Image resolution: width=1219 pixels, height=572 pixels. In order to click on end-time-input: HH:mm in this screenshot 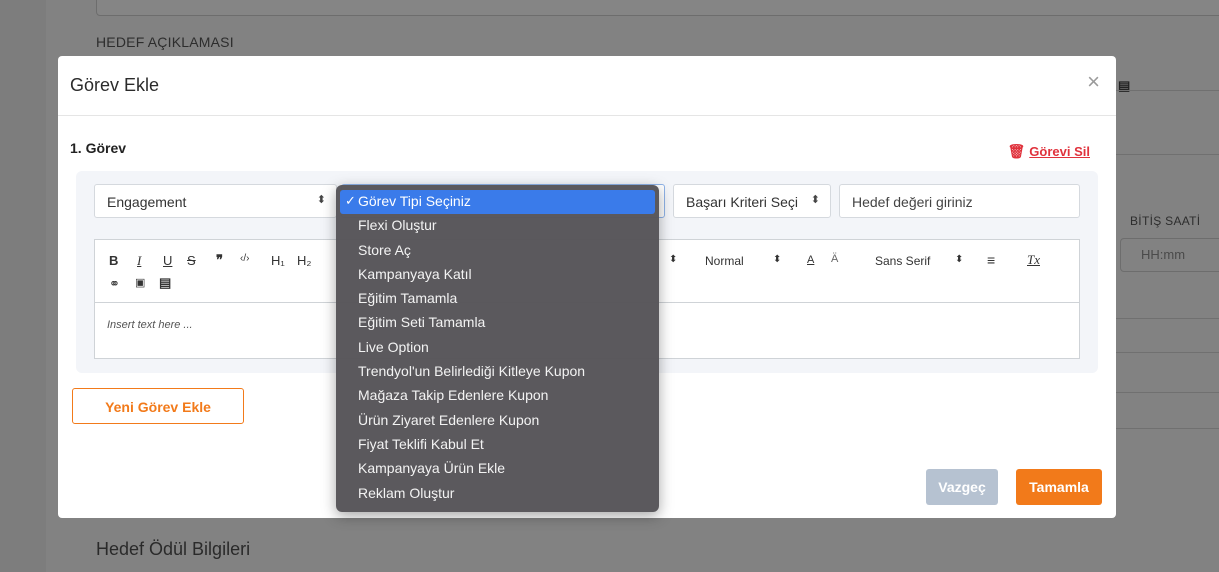, I will do `click(1169, 255)`.